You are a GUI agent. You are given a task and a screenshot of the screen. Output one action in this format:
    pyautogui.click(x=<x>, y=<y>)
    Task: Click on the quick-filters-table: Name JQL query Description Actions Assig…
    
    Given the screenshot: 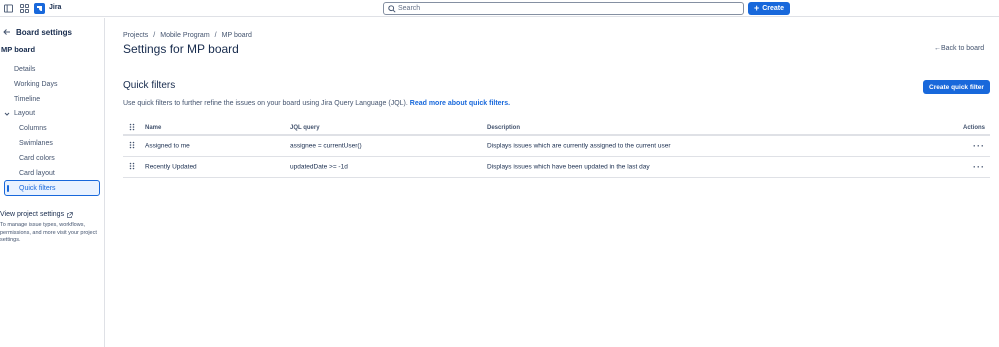 What is the action you would take?
    pyautogui.click(x=556, y=150)
    